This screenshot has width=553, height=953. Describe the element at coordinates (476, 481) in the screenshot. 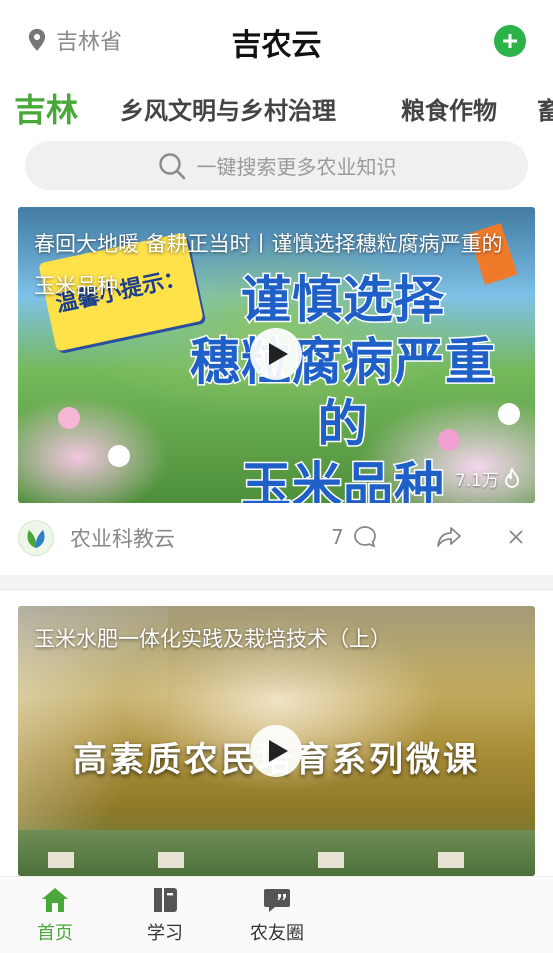

I see `view-count-text: 7.1万` at that location.